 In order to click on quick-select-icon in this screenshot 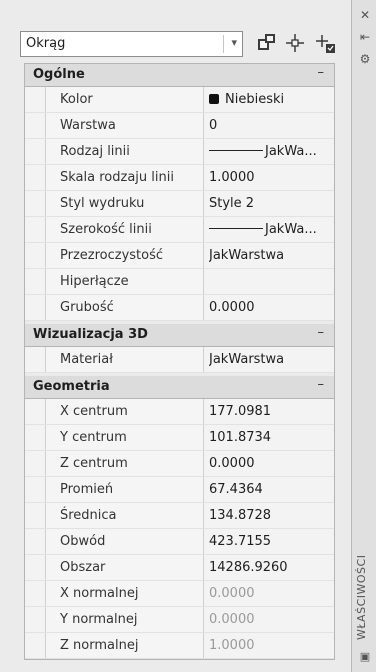, I will do `click(325, 44)`.